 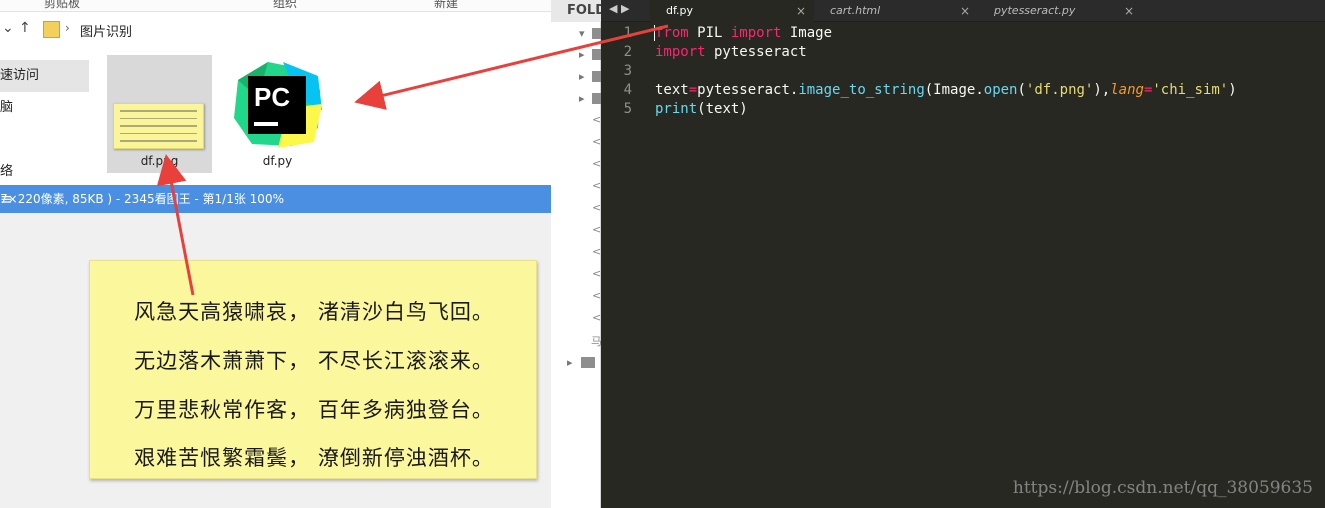 I want to click on nav-item-network: 络, so click(x=47, y=172).